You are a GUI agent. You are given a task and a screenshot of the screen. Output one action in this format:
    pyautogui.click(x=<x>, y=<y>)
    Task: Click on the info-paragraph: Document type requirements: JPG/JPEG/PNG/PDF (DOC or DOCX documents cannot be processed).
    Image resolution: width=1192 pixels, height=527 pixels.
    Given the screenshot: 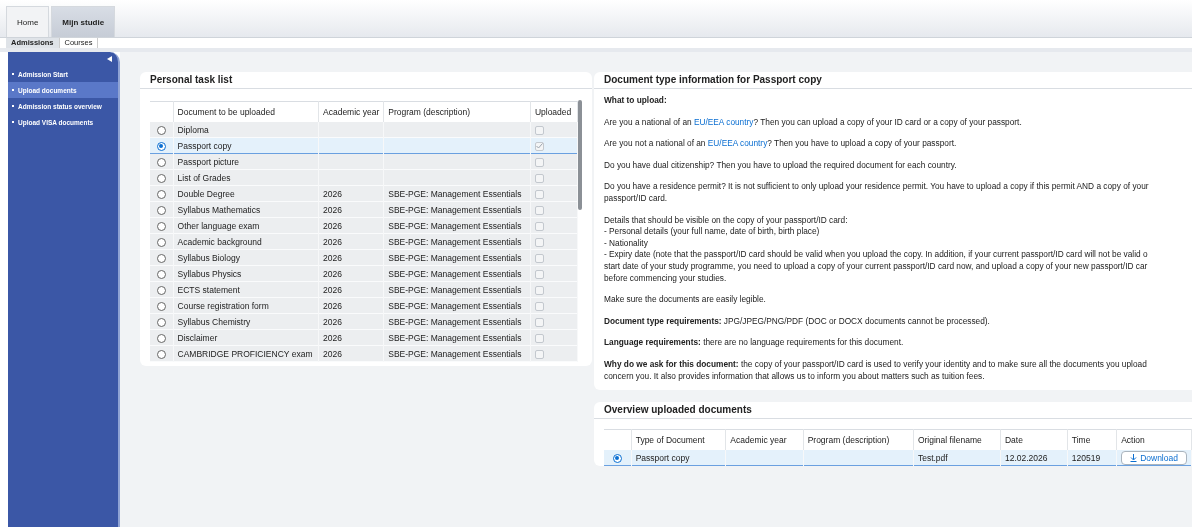 What is the action you would take?
    pyautogui.click(x=797, y=321)
    